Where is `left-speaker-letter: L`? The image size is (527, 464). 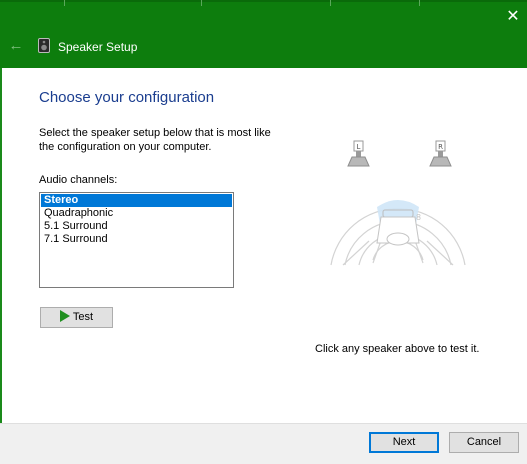 left-speaker-letter: L is located at coordinates (359, 147).